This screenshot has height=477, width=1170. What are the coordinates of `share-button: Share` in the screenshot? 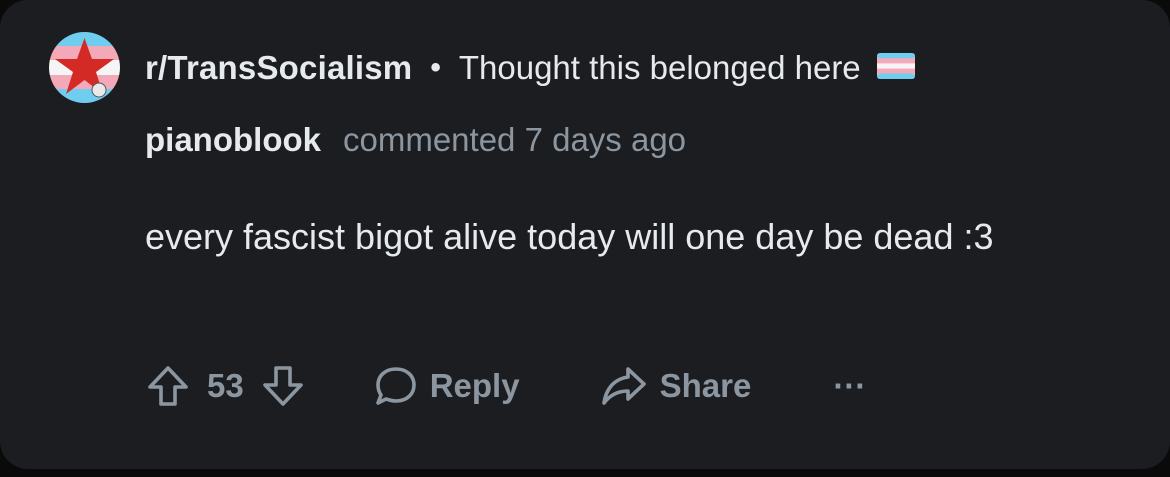 It's located at (676, 386).